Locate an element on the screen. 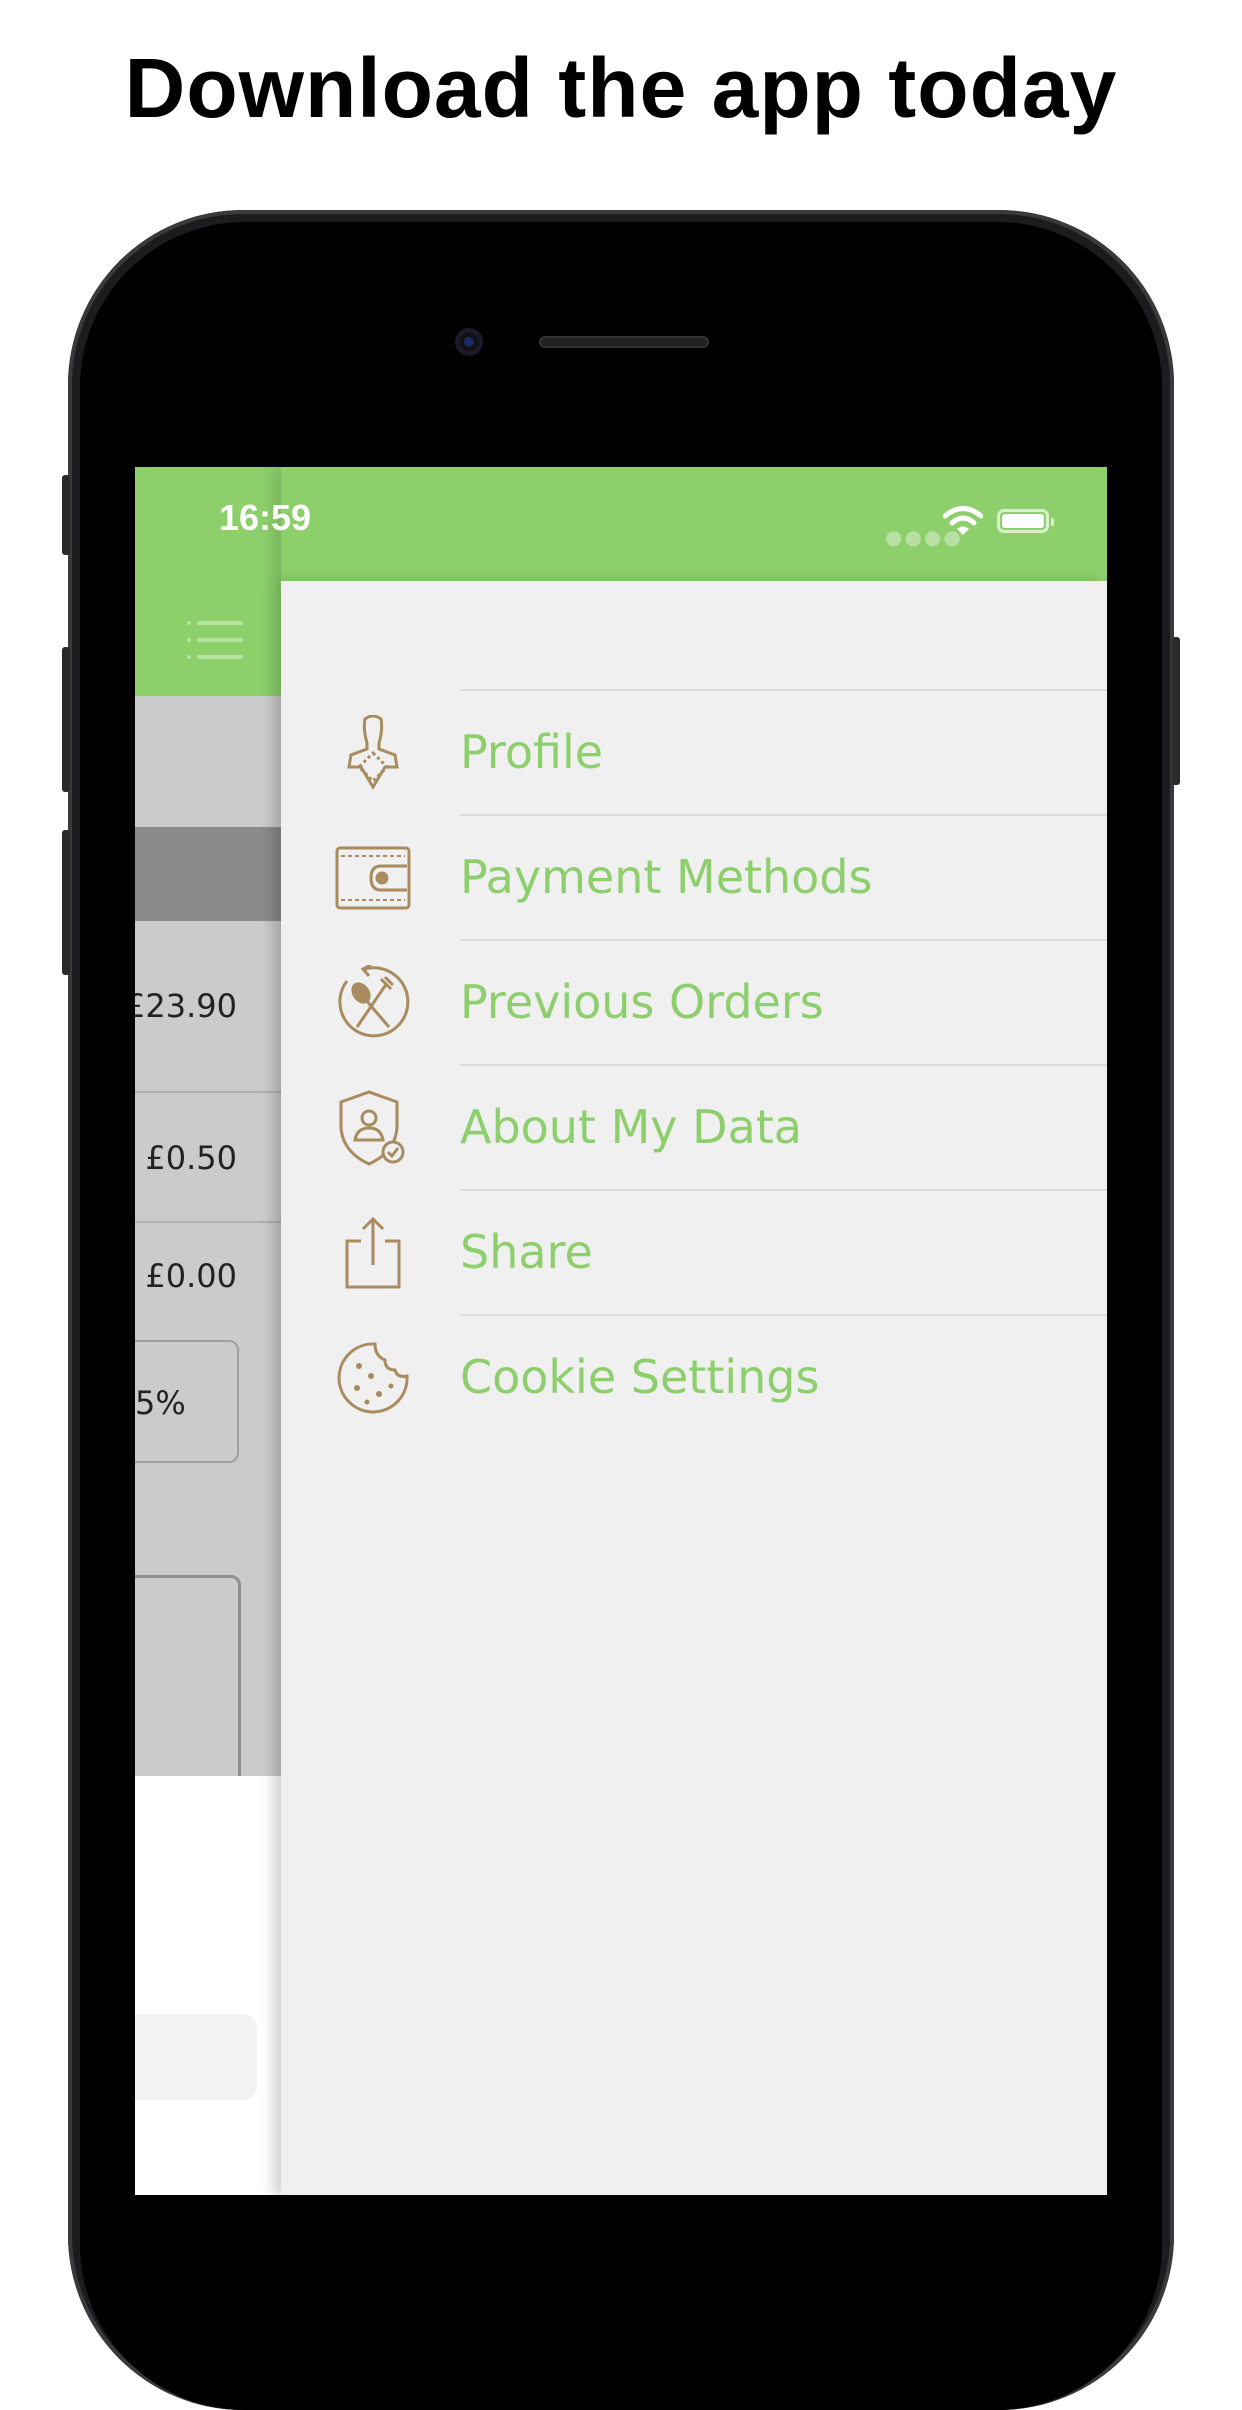  power-button is located at coordinates (1176, 711).